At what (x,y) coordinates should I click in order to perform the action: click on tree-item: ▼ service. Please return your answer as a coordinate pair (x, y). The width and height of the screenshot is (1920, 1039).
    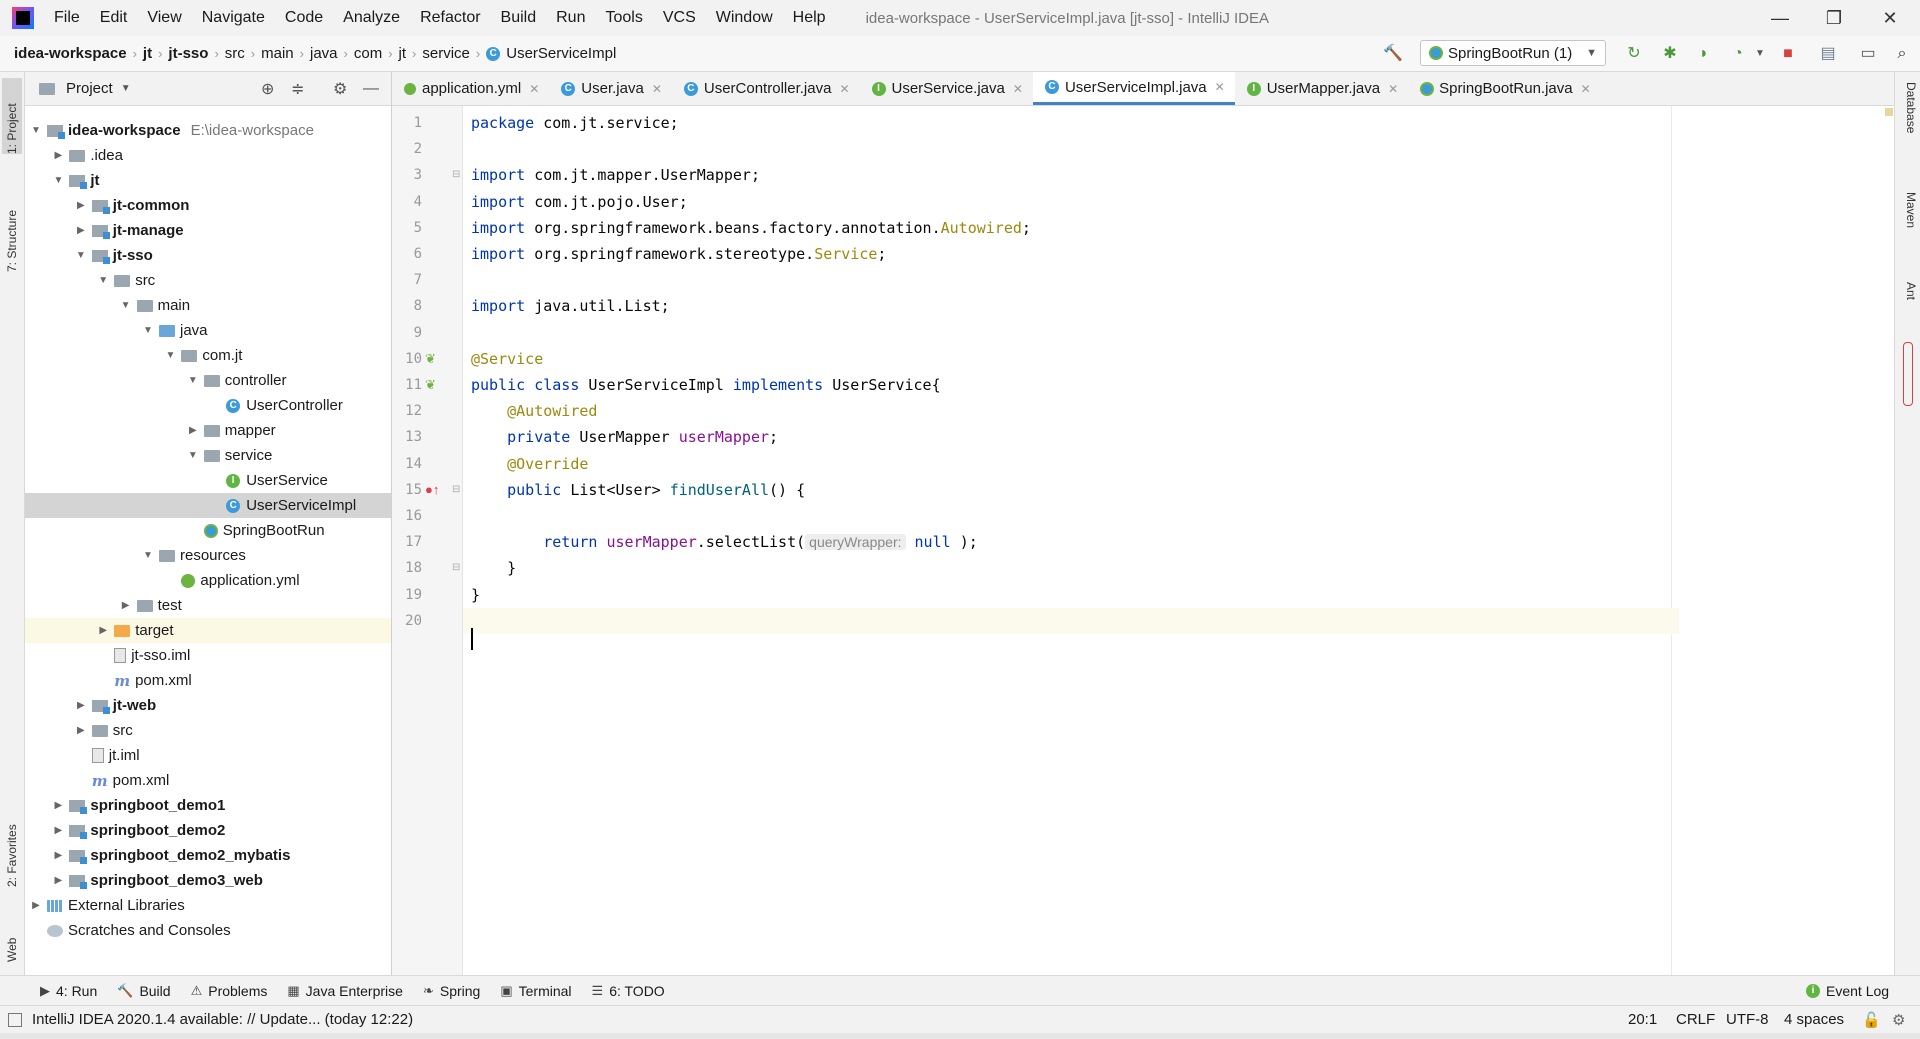
    Looking at the image, I should click on (208, 455).